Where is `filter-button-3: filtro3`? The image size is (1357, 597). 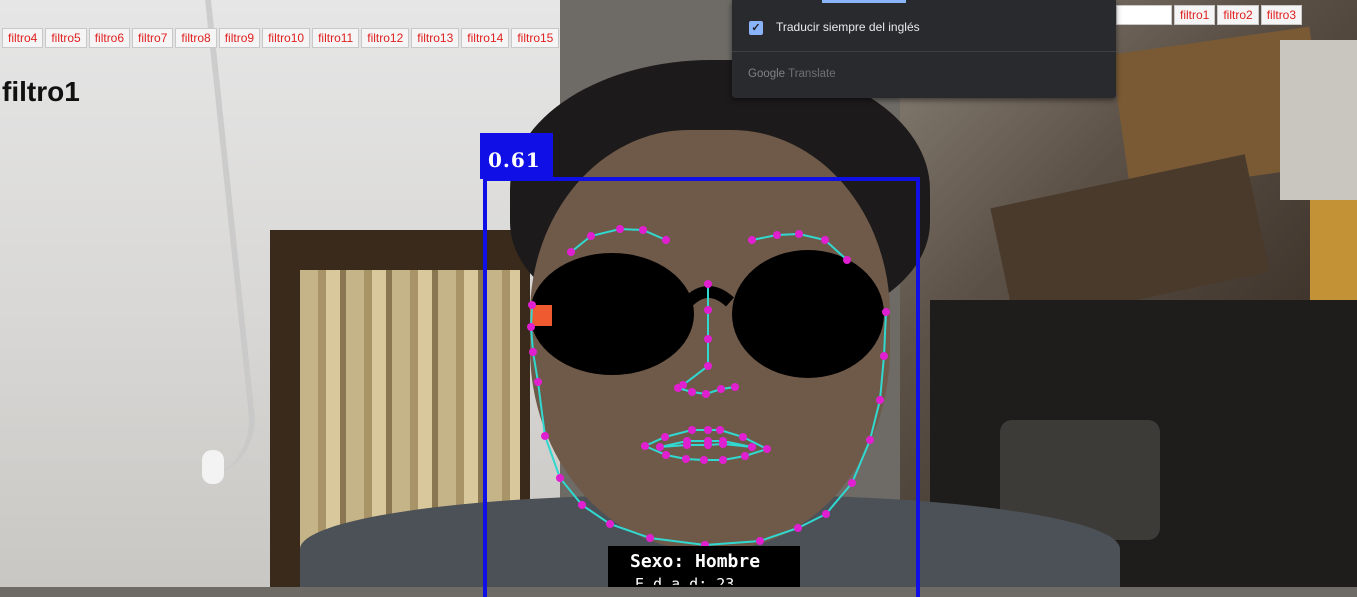 filter-button-3: filtro3 is located at coordinates (1281, 15).